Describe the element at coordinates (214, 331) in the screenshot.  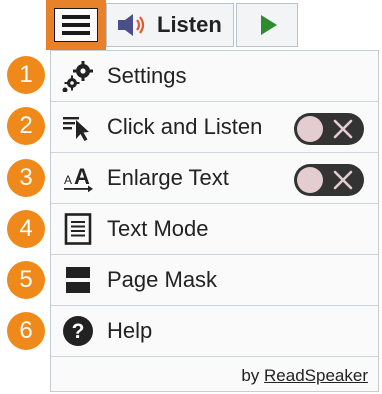
I see `menu-item-help: ? Help` at that location.